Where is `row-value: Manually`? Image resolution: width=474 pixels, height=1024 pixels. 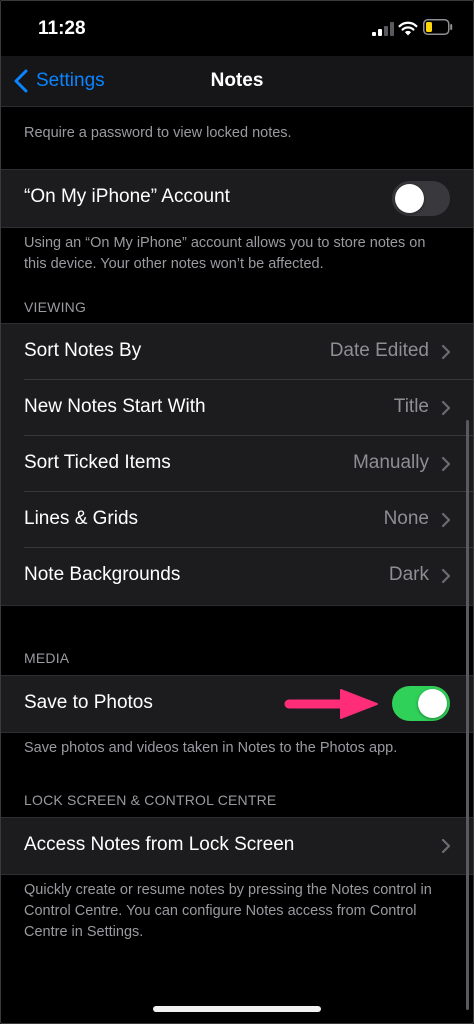
row-value: Manually is located at coordinates (390, 462).